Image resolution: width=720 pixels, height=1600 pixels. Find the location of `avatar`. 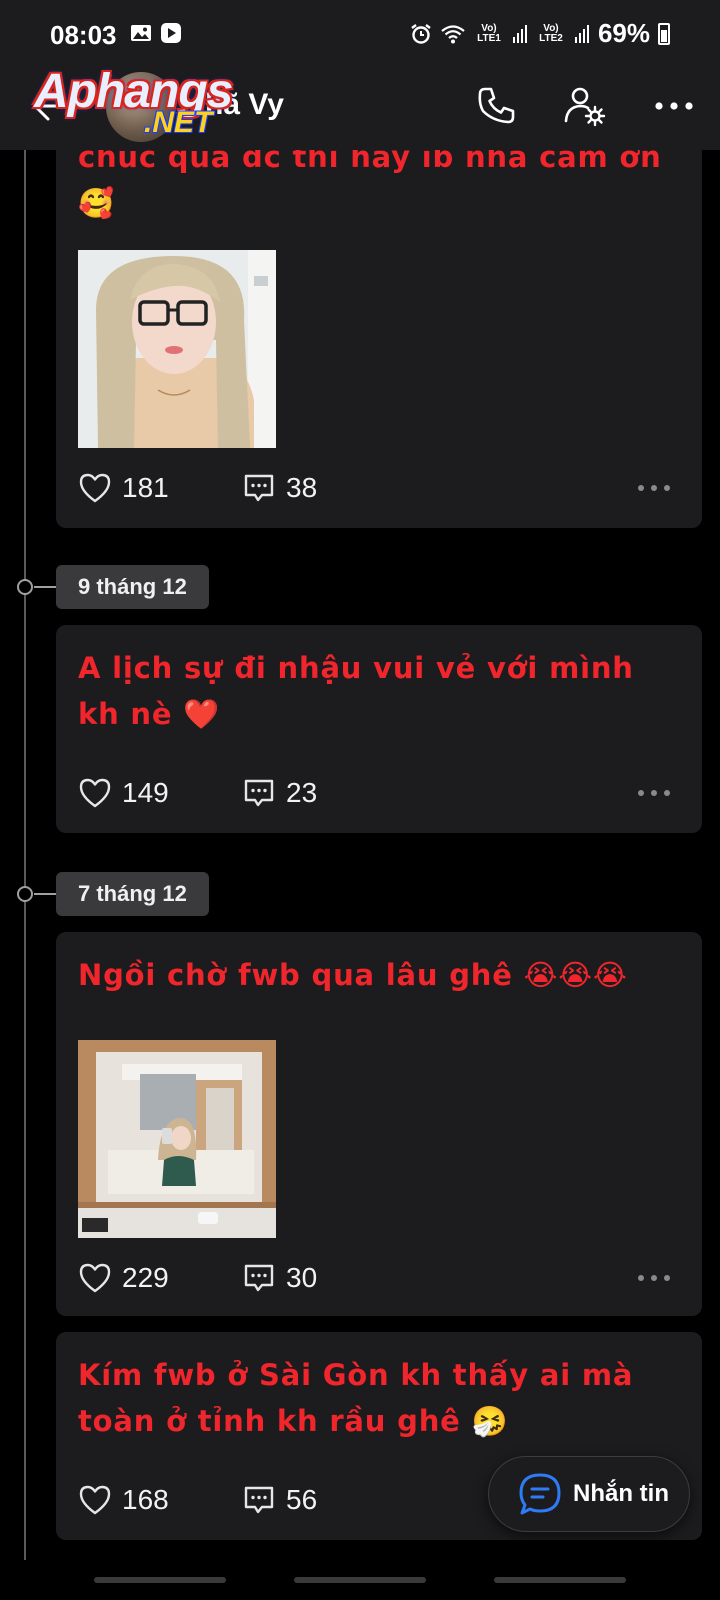

avatar is located at coordinates (141, 107).